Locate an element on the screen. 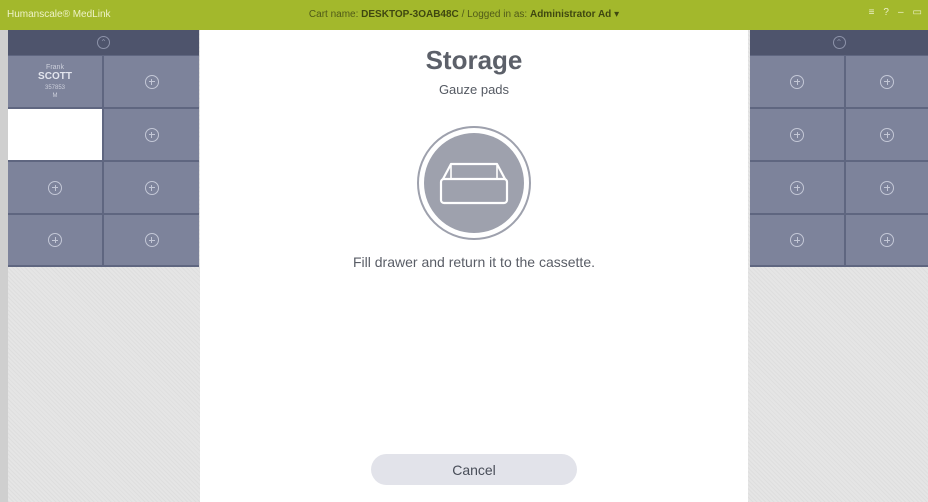 The image size is (928, 502). restore-icon: ▭ is located at coordinates (917, 12).